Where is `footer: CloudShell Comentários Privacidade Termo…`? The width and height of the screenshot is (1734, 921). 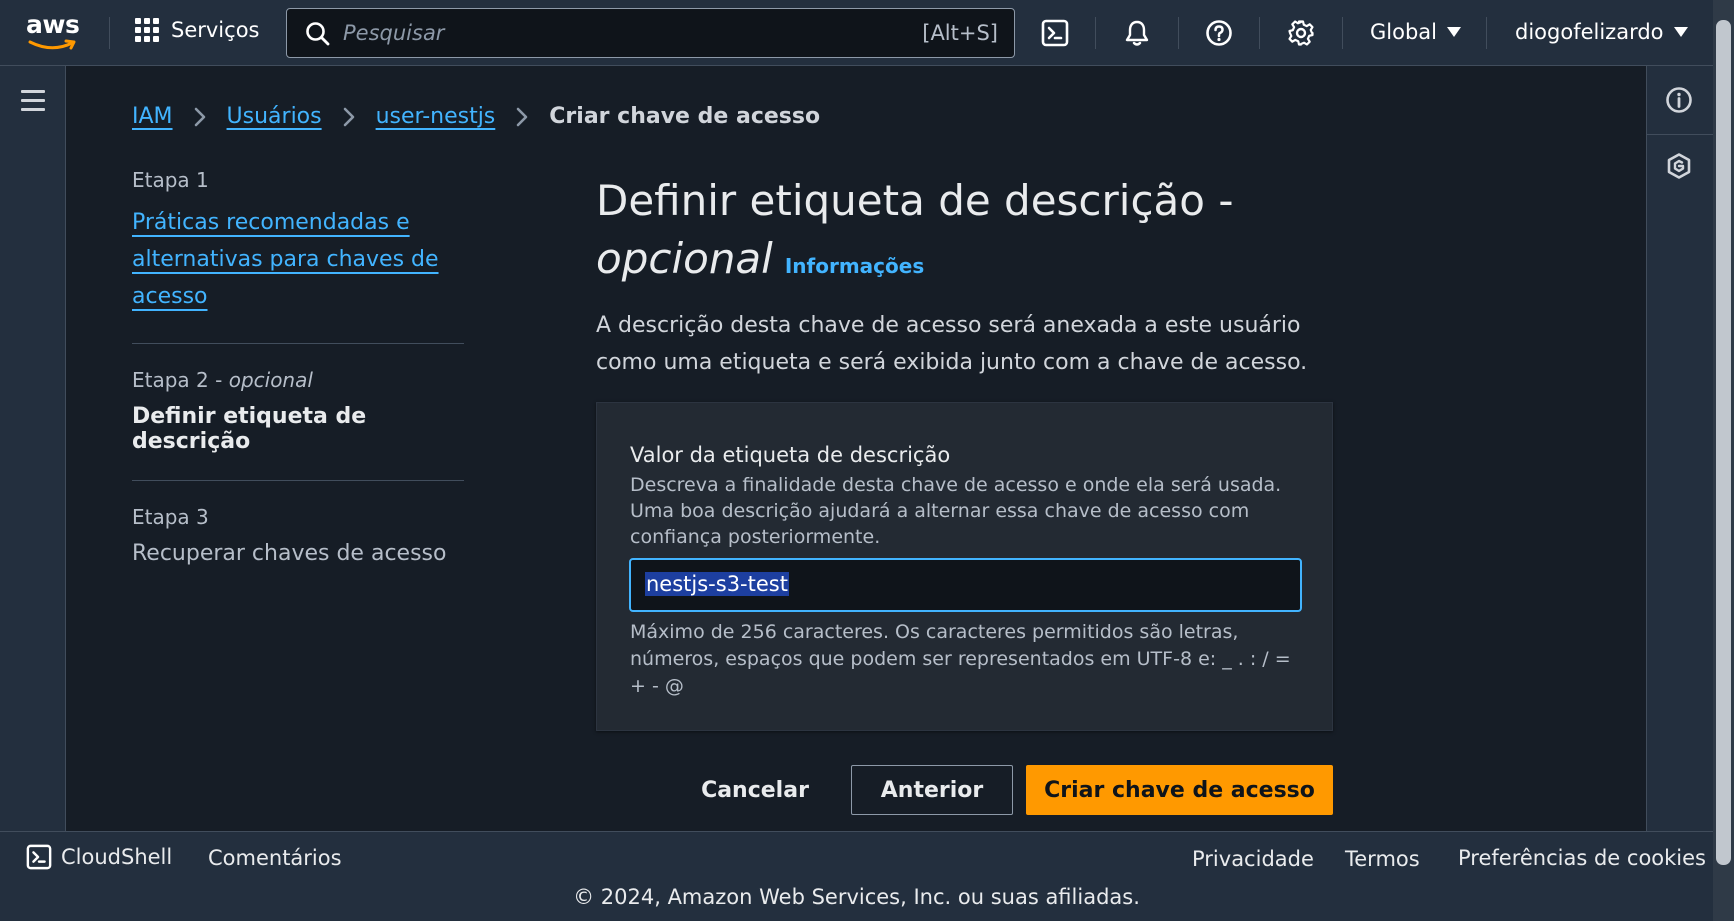
footer: CloudShell Comentários Privacidade Termo… is located at coordinates (856, 876).